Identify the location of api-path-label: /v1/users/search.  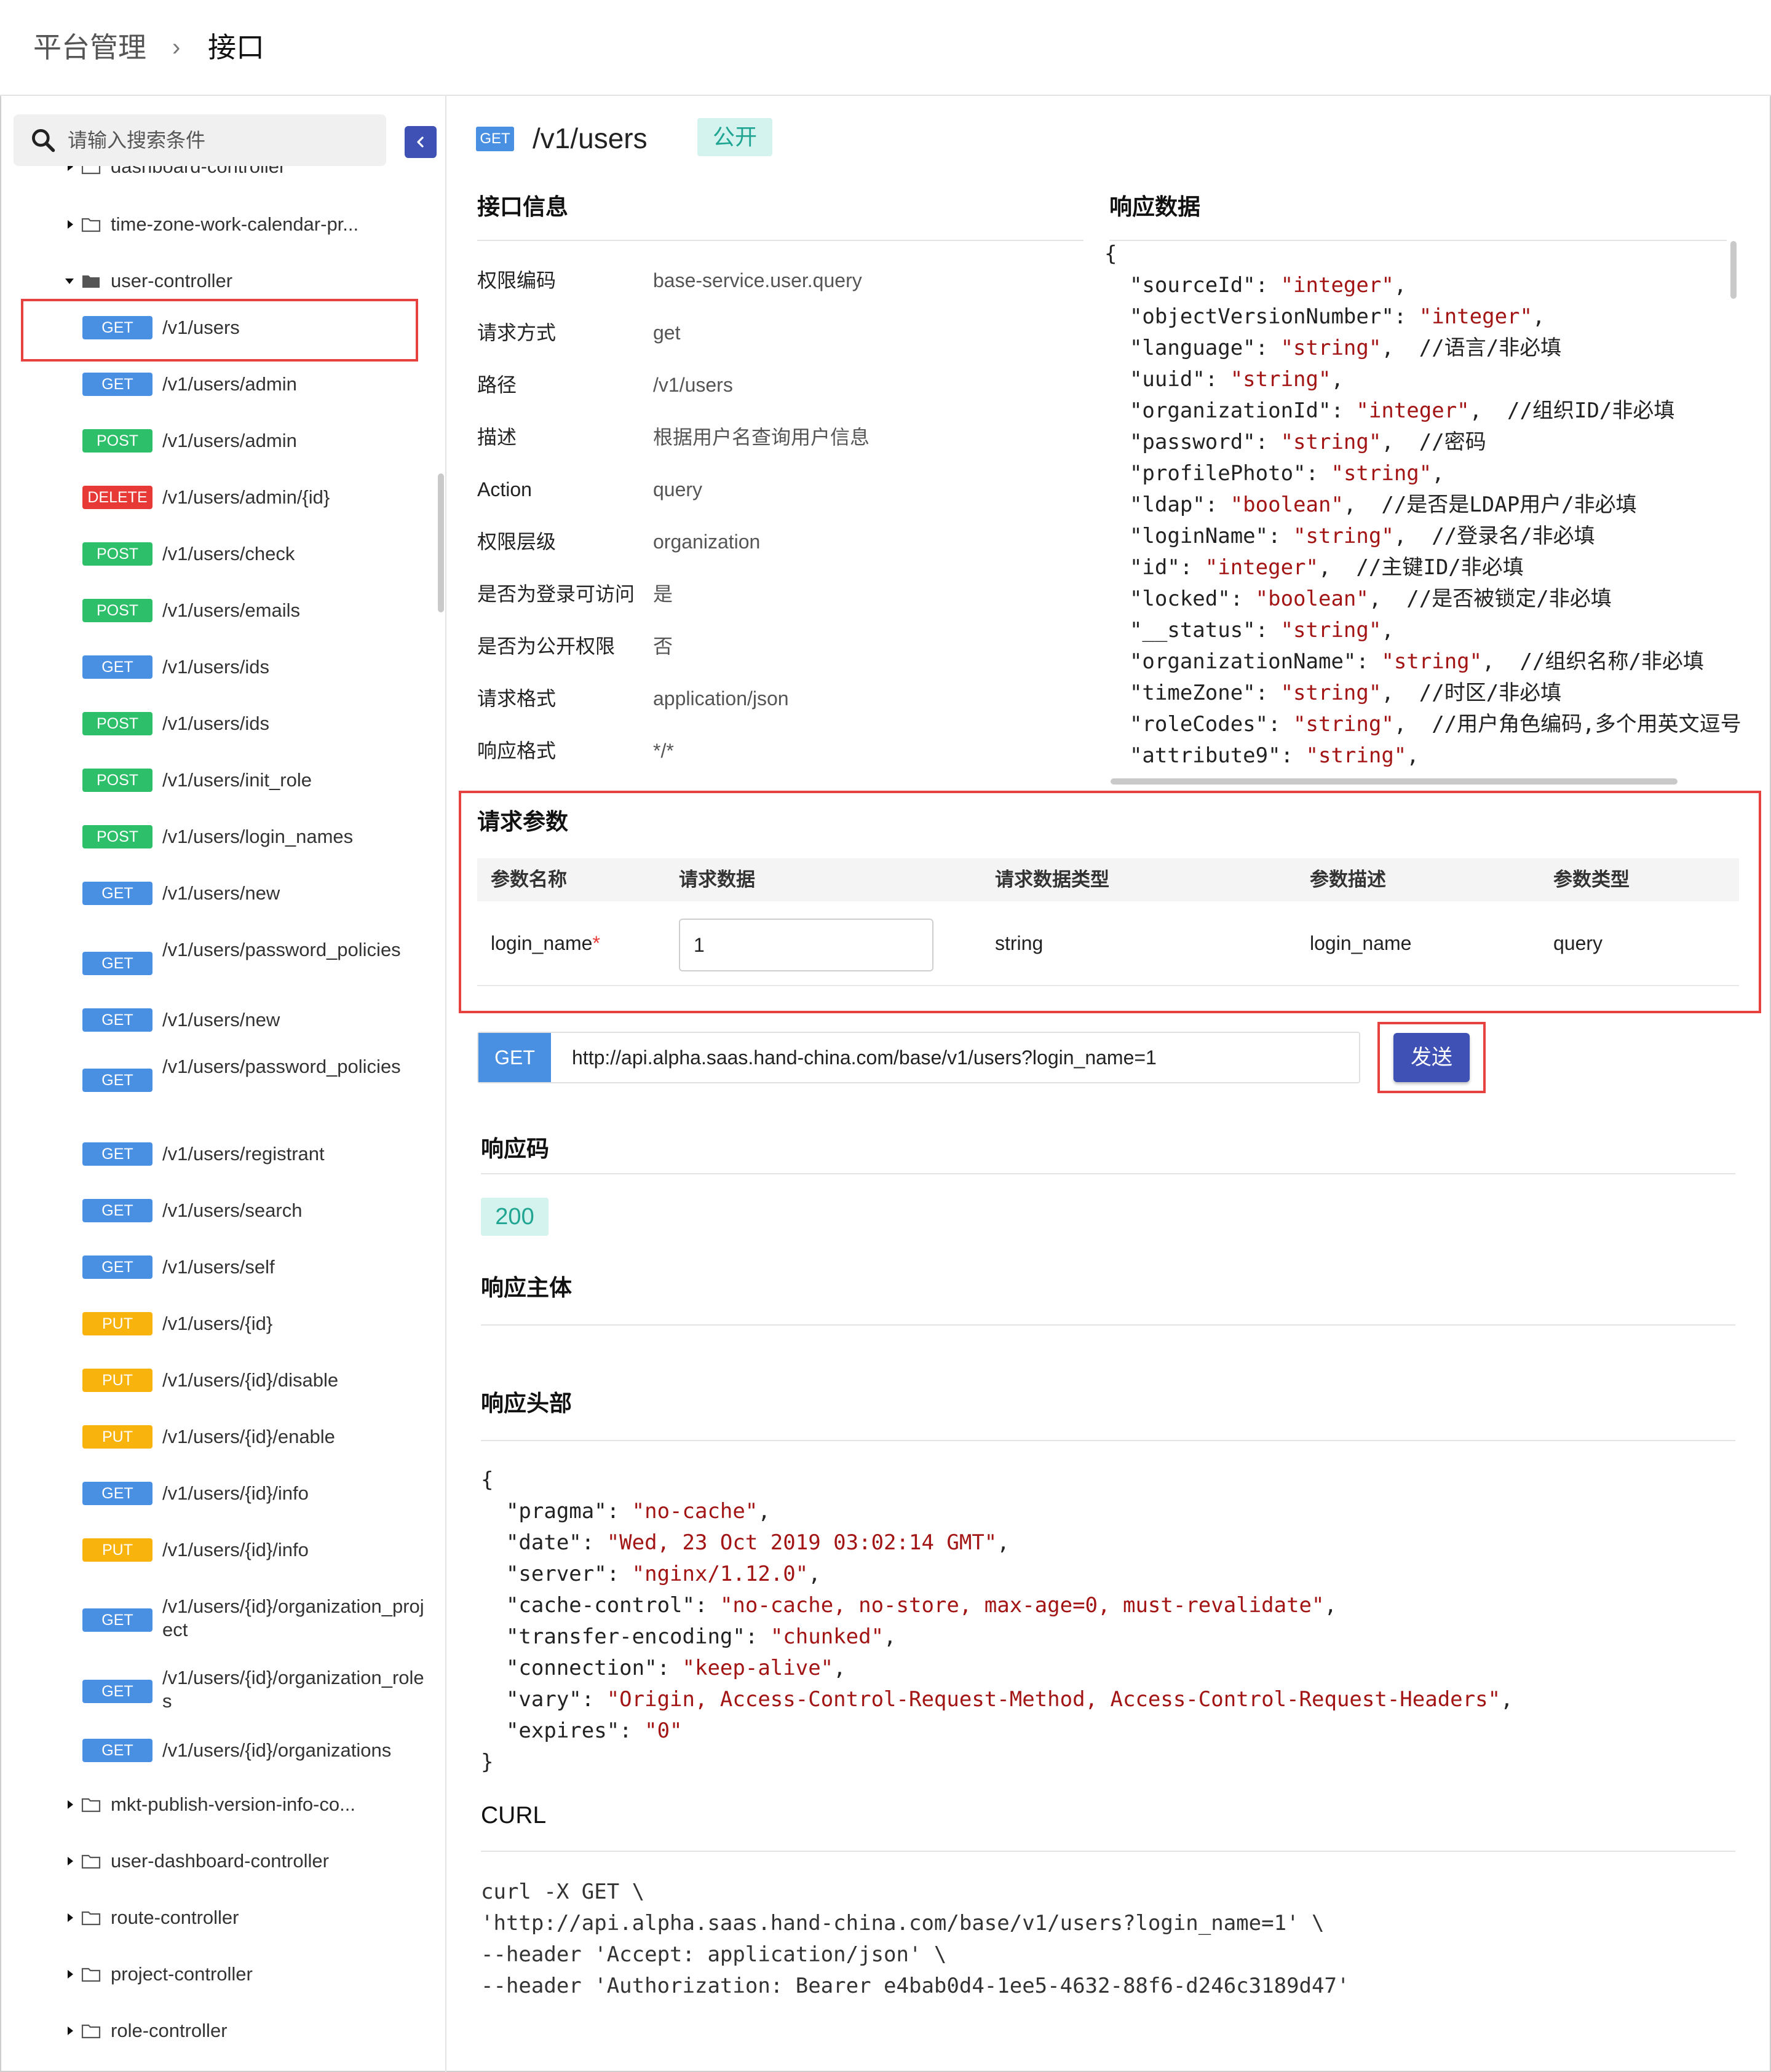
(232, 1210).